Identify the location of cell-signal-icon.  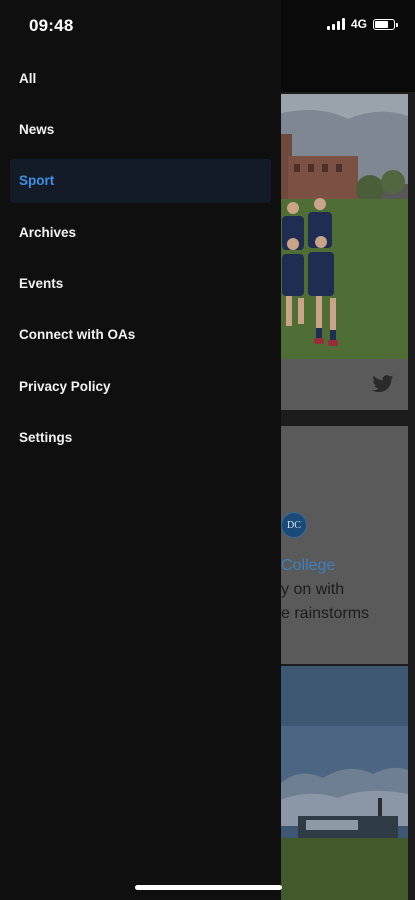
(335, 24).